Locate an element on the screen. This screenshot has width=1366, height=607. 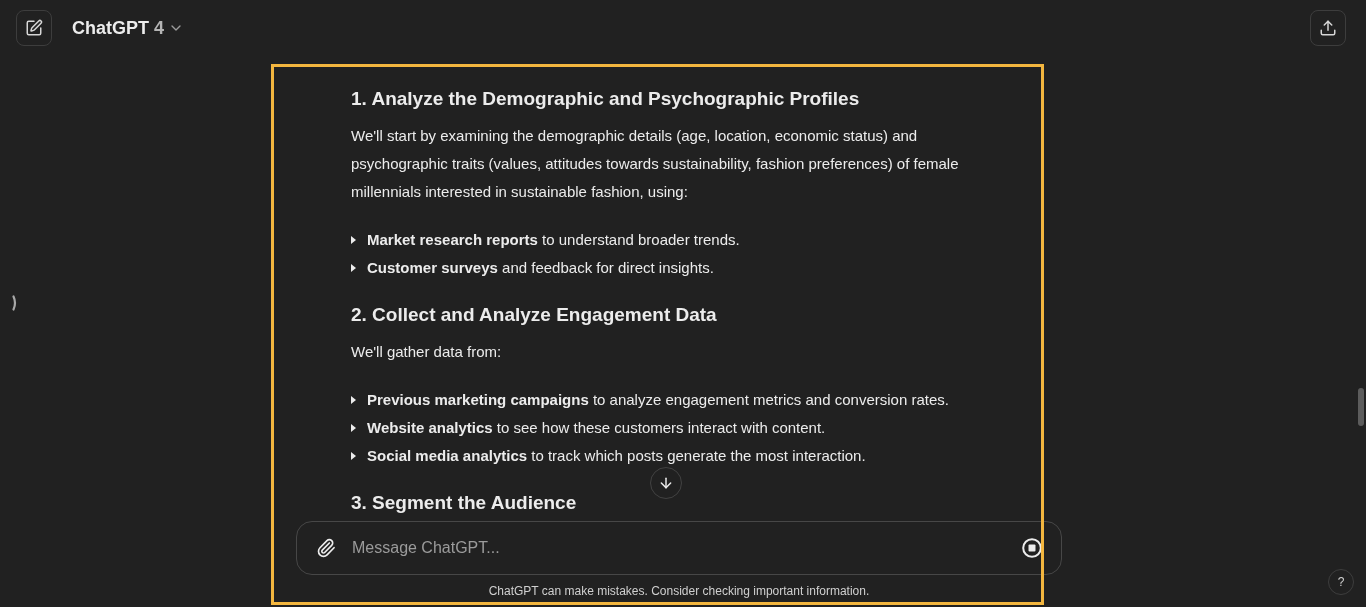
attach-button is located at coordinates (326, 548).